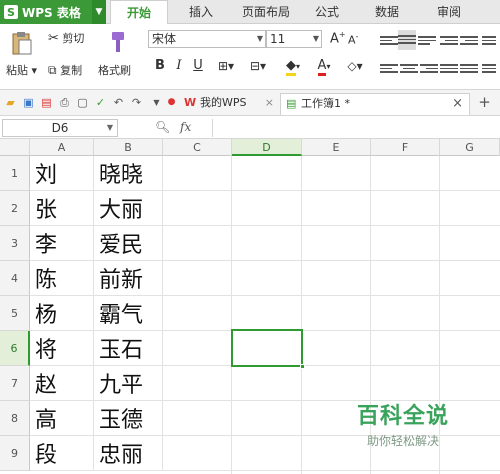  What do you see at coordinates (353, 39) in the screenshot?
I see `decrease-font-icon: A-` at bounding box center [353, 39].